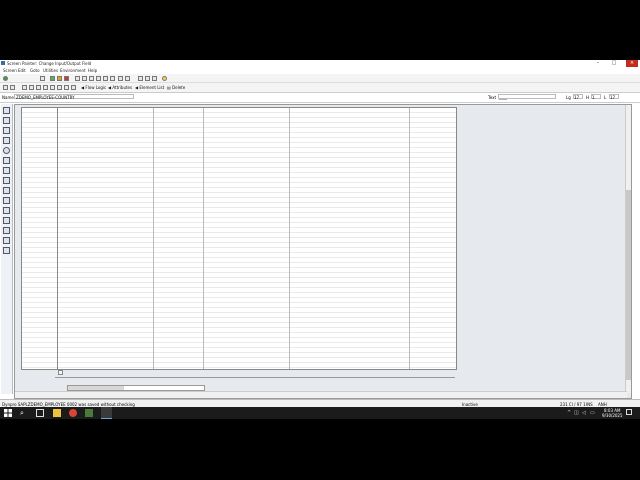 The height and width of the screenshot is (480, 640). I want to click on vertical-scrollbar, so click(628, 249).